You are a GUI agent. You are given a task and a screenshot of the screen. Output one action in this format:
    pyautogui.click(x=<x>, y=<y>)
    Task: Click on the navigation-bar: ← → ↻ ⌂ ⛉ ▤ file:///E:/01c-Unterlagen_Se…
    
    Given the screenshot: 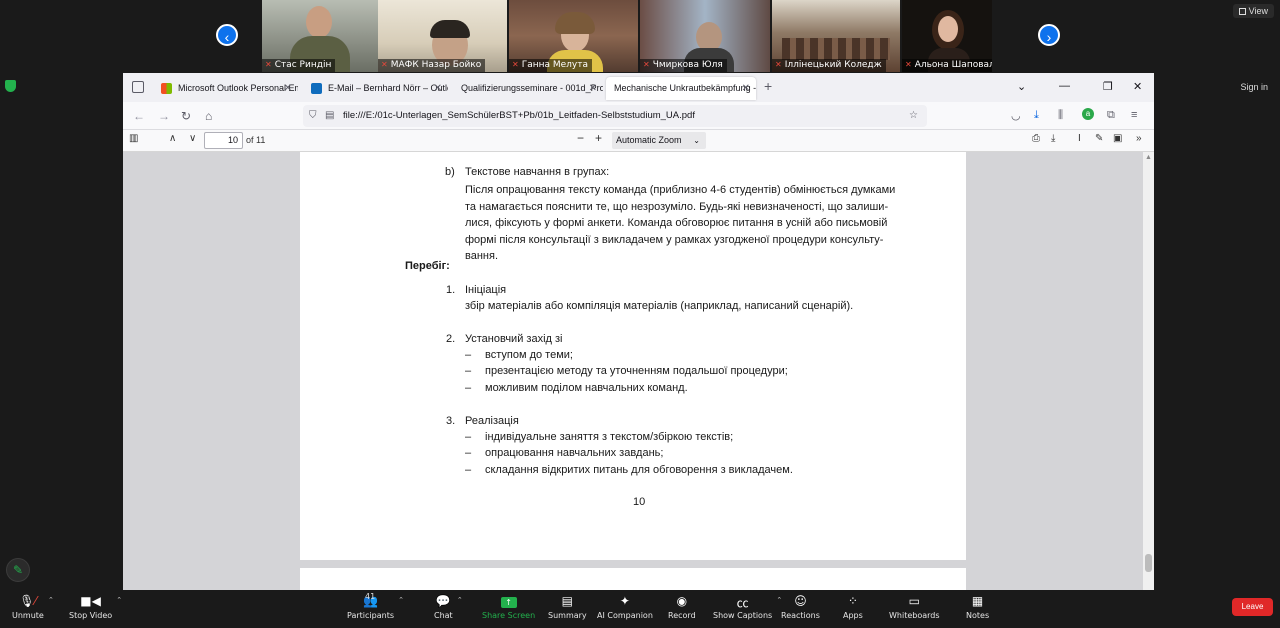 What is the action you would take?
    pyautogui.click(x=638, y=116)
    